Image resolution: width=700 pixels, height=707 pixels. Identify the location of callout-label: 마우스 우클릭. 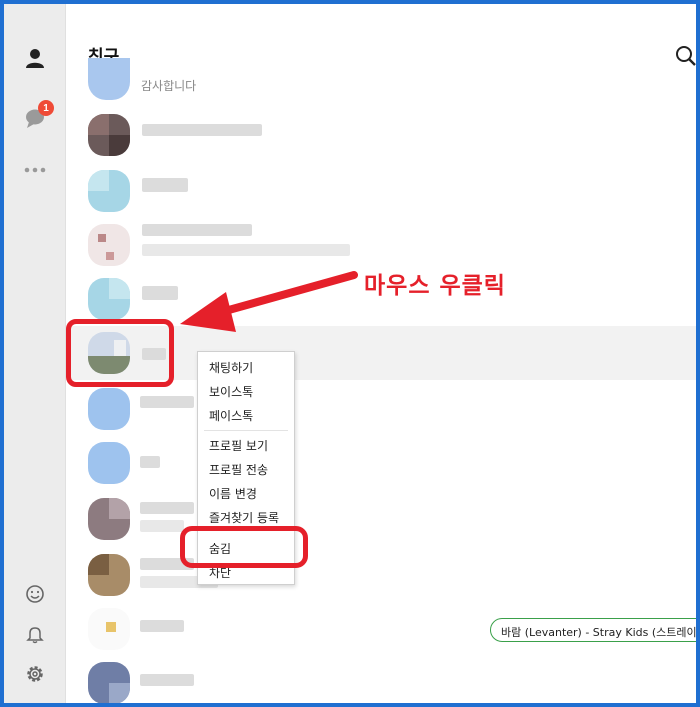
(435, 286).